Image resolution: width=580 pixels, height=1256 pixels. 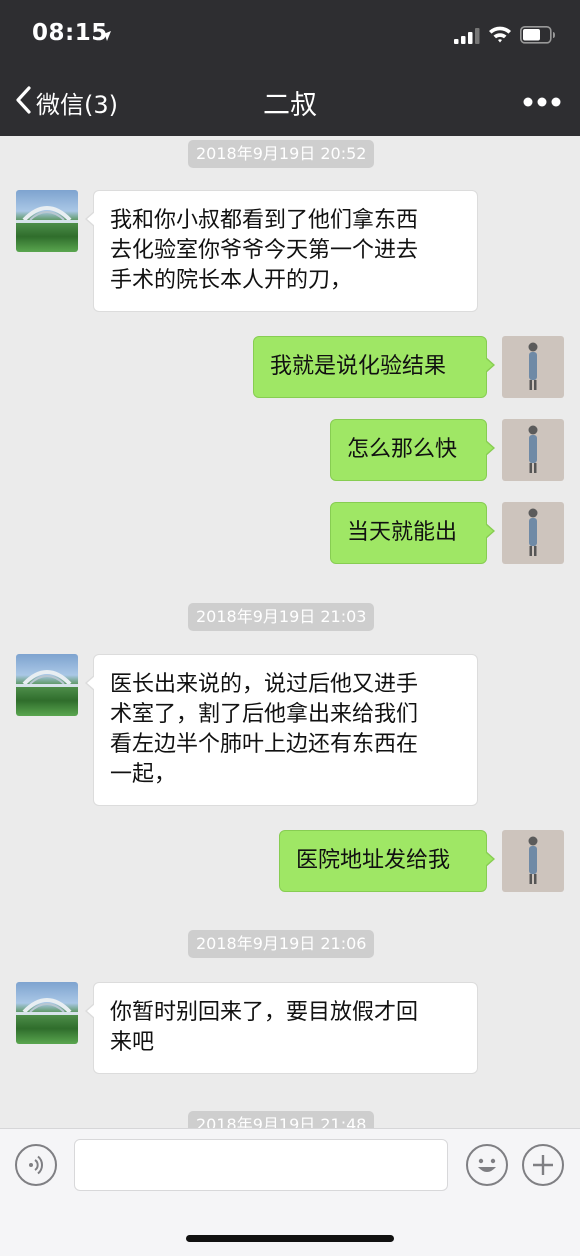 What do you see at coordinates (106, 36) in the screenshot?
I see `location-arrow-icon` at bounding box center [106, 36].